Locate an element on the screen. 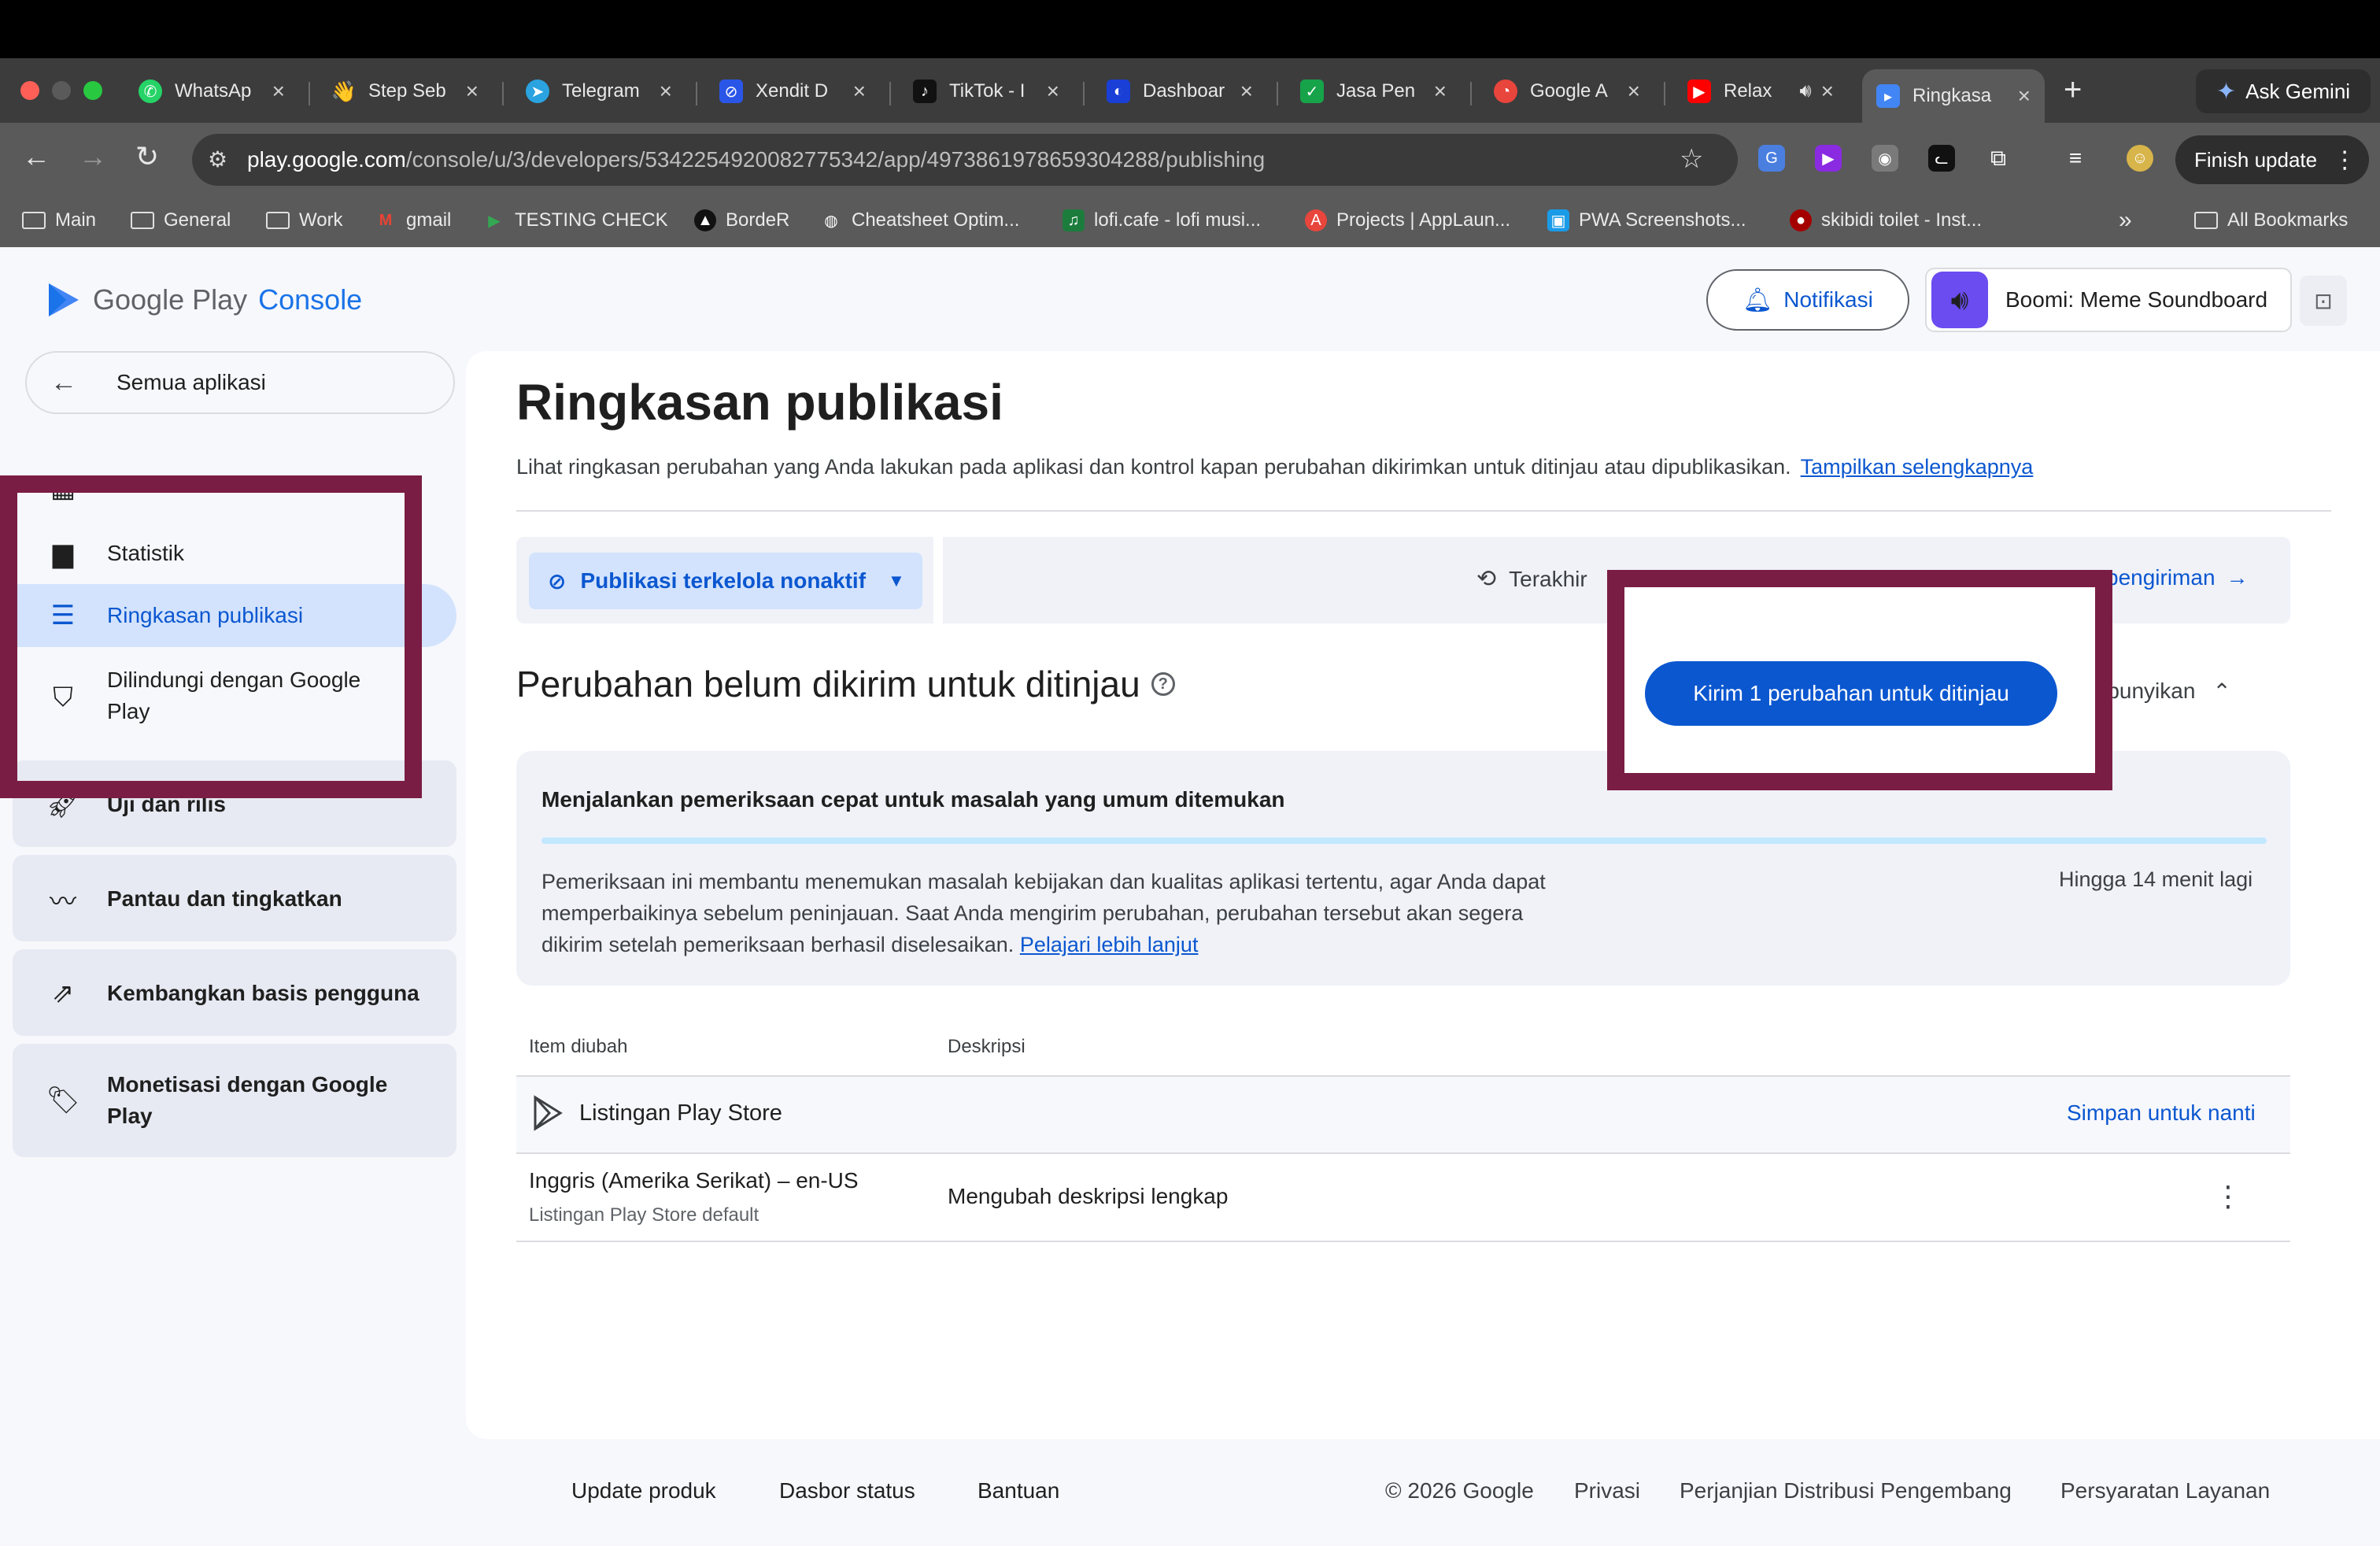  gemini-sparkle-icon: ✦ is located at coordinates (2226, 91).